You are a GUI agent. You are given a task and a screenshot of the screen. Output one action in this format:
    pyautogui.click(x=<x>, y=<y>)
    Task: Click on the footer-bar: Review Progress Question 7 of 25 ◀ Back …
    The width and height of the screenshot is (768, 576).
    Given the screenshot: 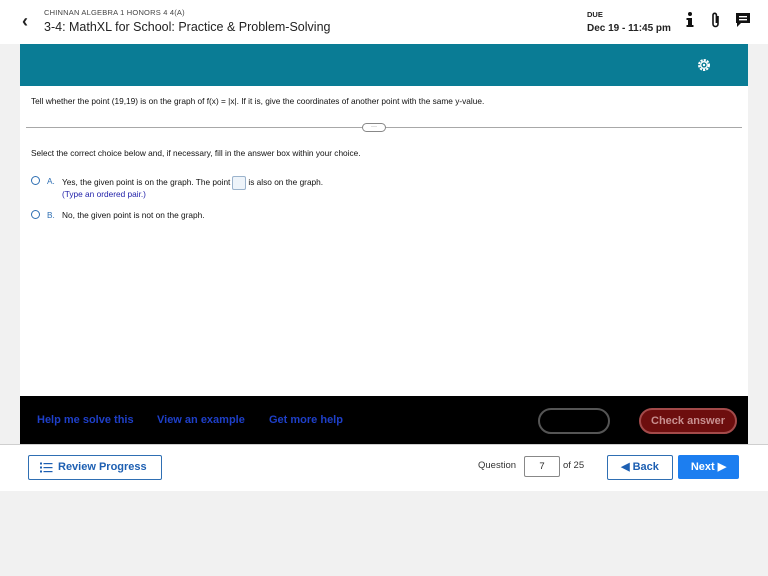 What is the action you would take?
    pyautogui.click(x=384, y=468)
    